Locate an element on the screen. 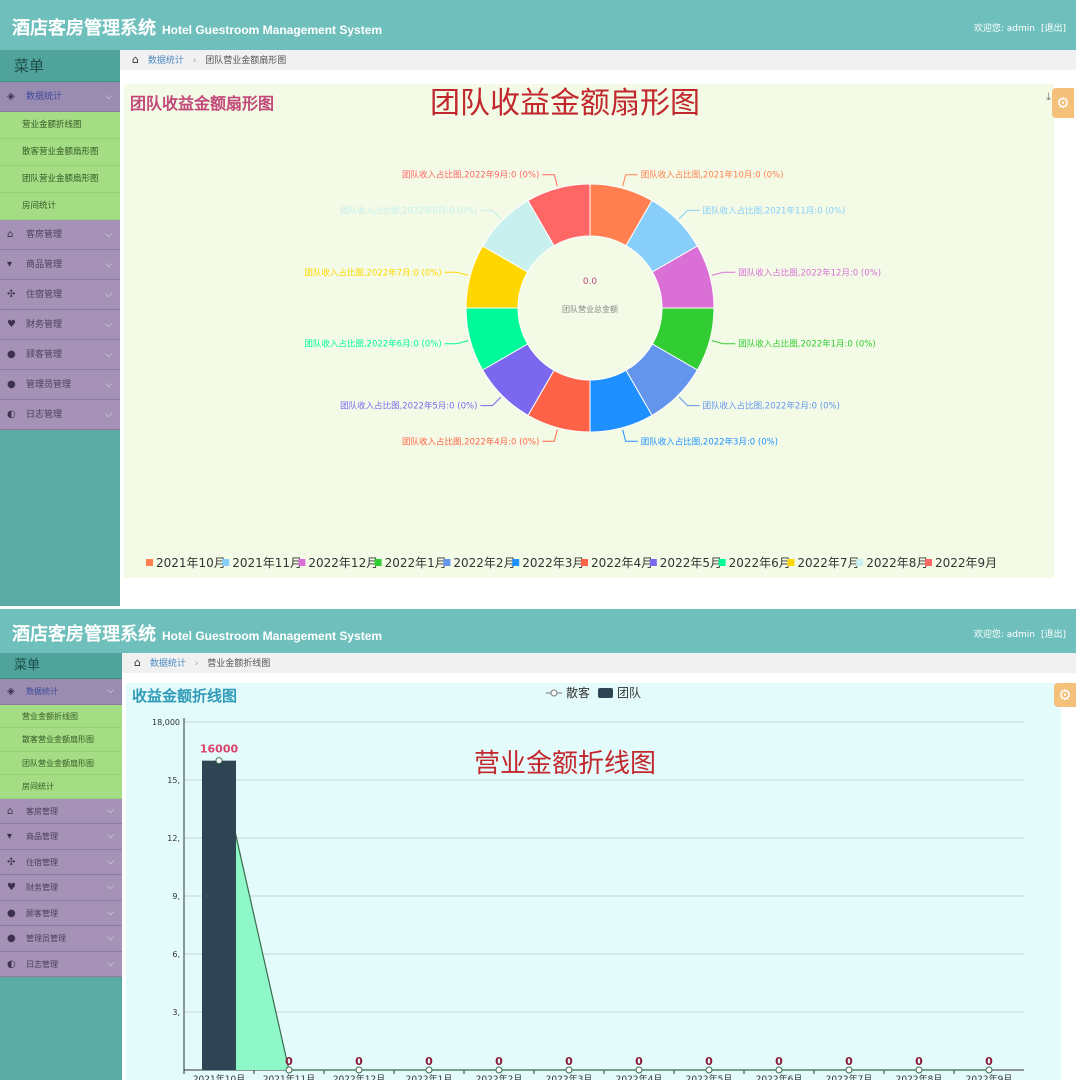  panel-title: 收益金额折线图 is located at coordinates (185, 696).